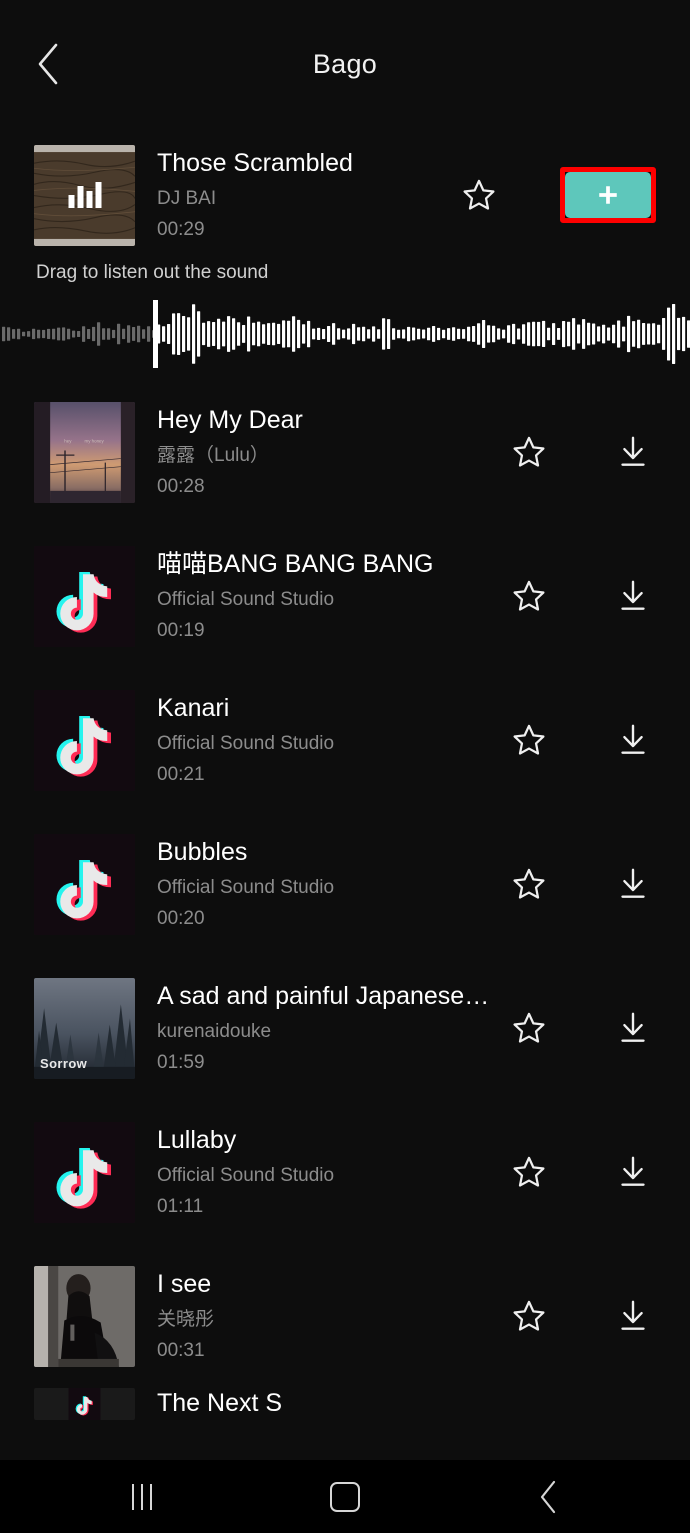  I want to click on track-row: Kanari Official Sound Studio 00:21, so click(345, 740).